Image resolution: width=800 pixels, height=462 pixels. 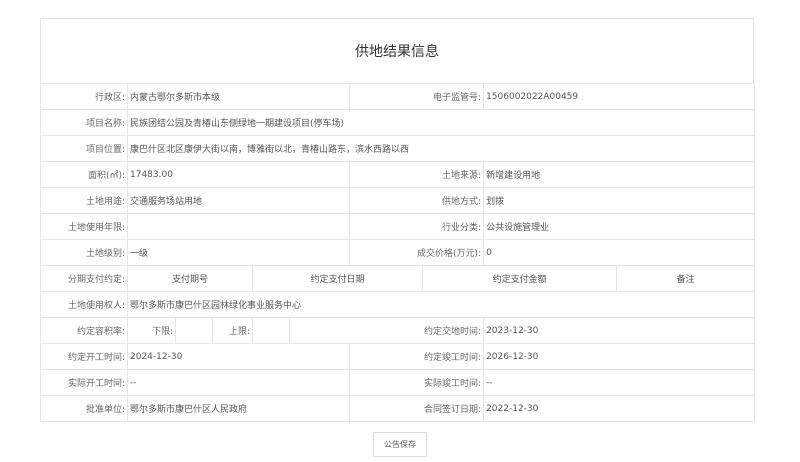 I want to click on table-row: 项目位置: 康巴什区北区康伊大街以南，博雅街以北，青椿山路东，滨水西路以西, so click(x=398, y=148).